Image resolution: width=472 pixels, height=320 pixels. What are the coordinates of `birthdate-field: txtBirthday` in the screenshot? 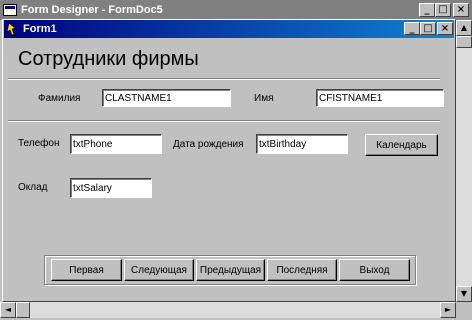 It's located at (302, 144).